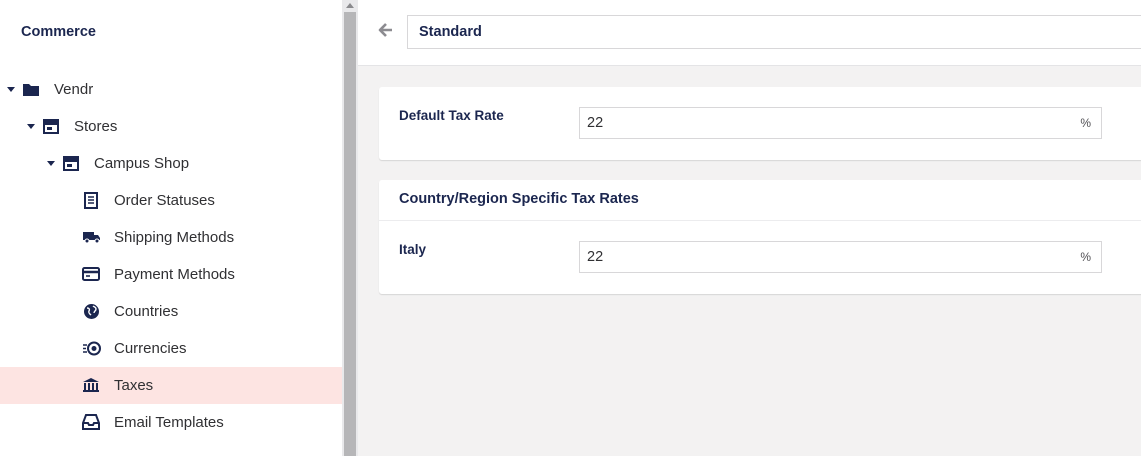  What do you see at coordinates (150, 348) in the screenshot?
I see `tree-item-label: Currencies` at bounding box center [150, 348].